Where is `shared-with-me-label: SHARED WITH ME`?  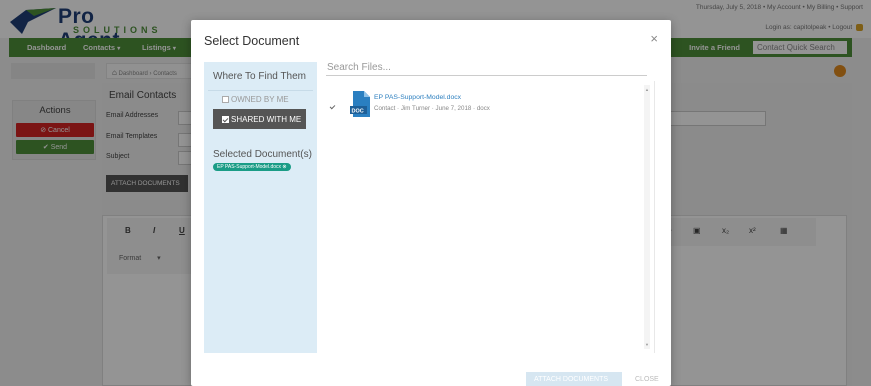 shared-with-me-label: SHARED WITH ME is located at coordinates (266, 119).